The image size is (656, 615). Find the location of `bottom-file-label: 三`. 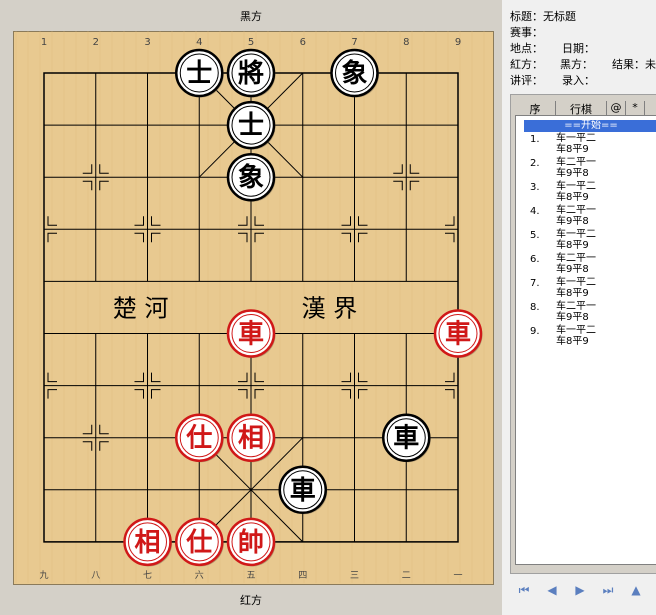

bottom-file-label: 三 is located at coordinates (354, 576).